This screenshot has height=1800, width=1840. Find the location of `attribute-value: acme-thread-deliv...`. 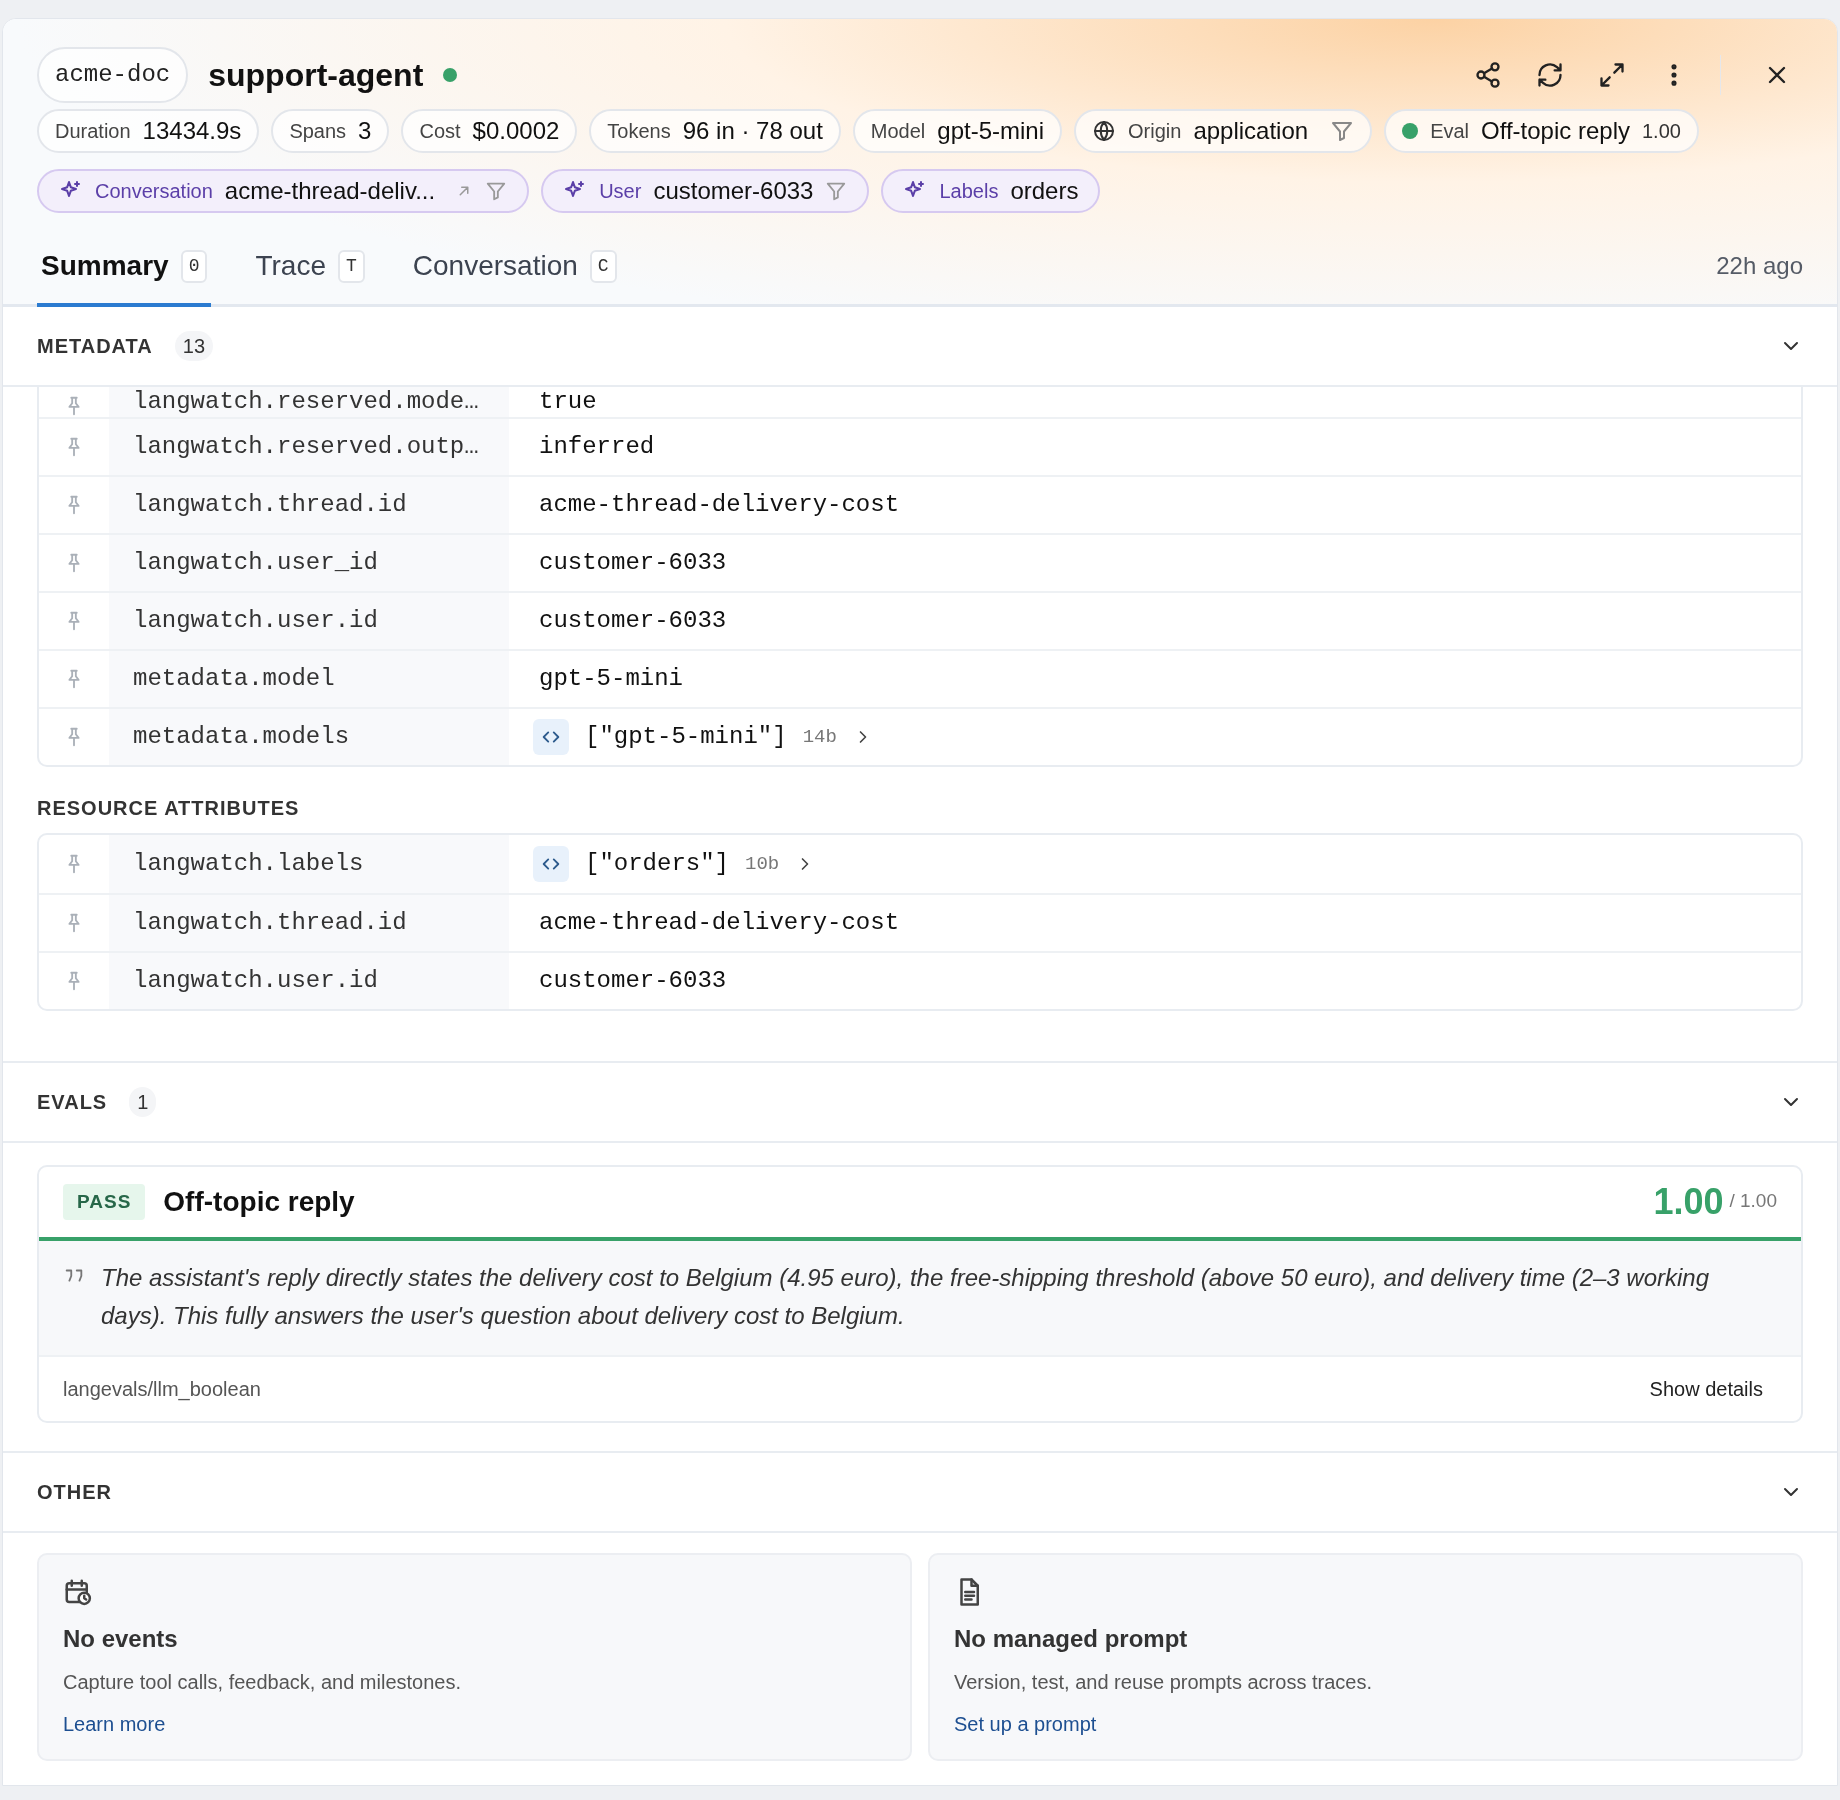

attribute-value: acme-thread-deliv... is located at coordinates (330, 191).